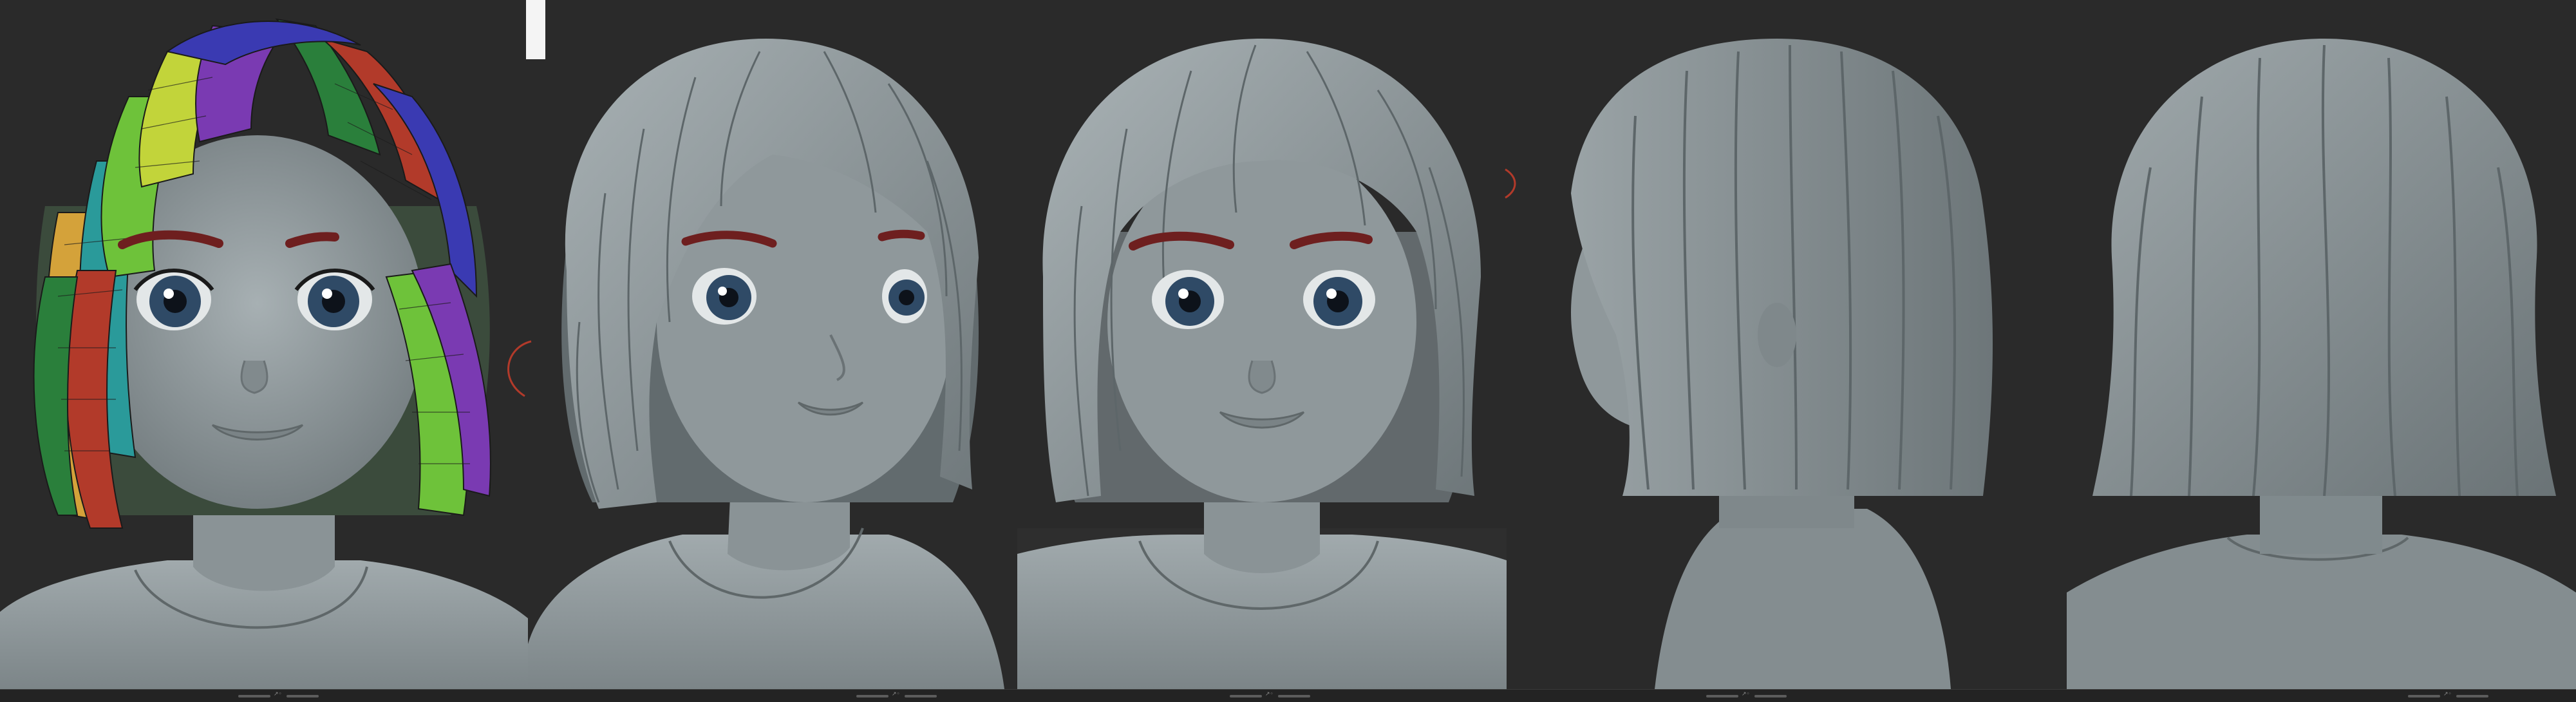  What do you see at coordinates (2324, 267) in the screenshot?
I see `hair-mass` at bounding box center [2324, 267].